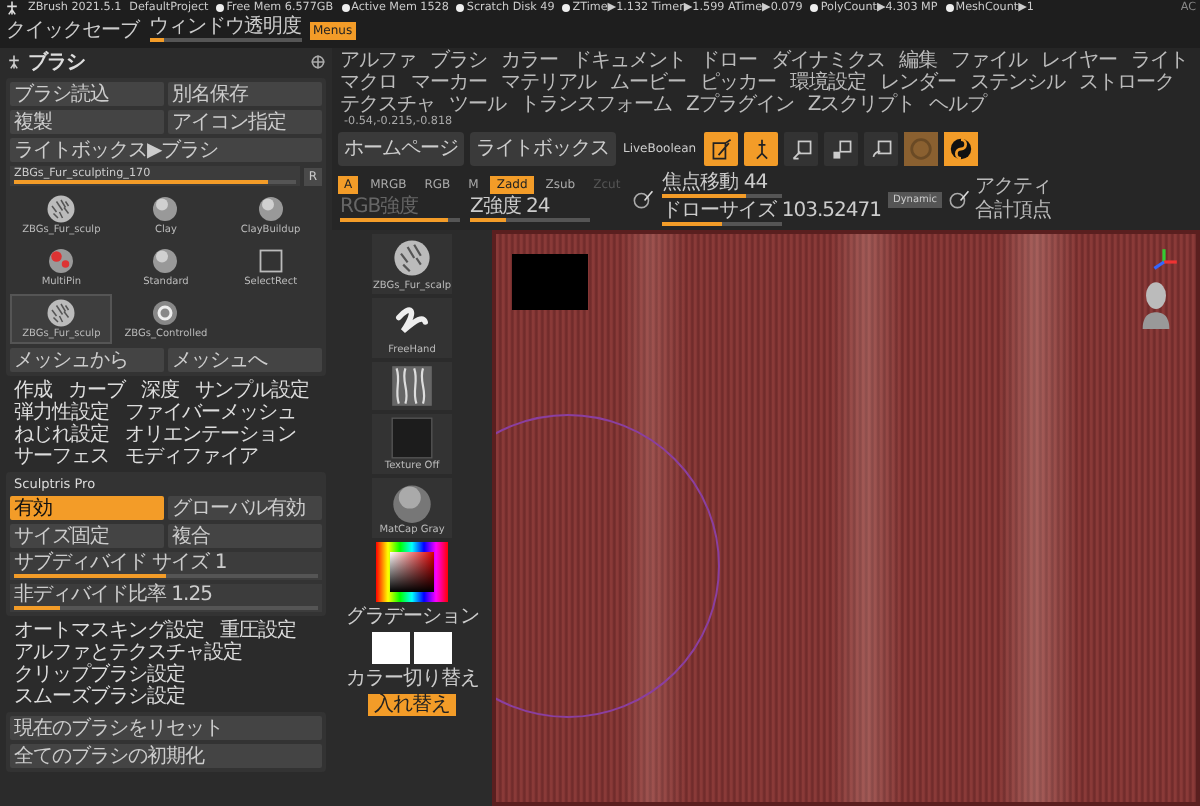 Image resolution: width=1200 pixels, height=806 pixels. I want to click on ring-icon, so click(921, 149).